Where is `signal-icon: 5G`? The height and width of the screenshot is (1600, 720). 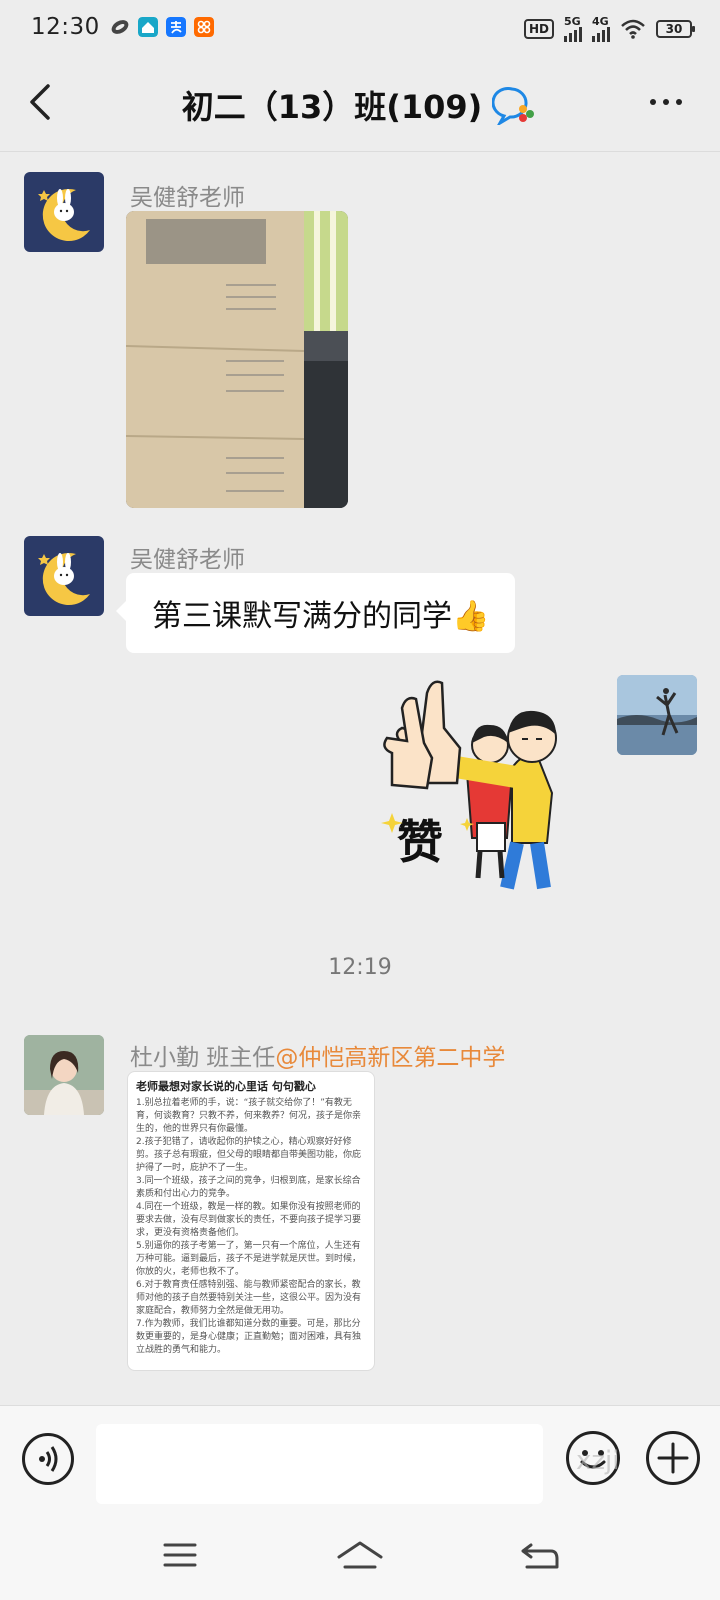
signal-icon: 5G is located at coordinates (573, 28).